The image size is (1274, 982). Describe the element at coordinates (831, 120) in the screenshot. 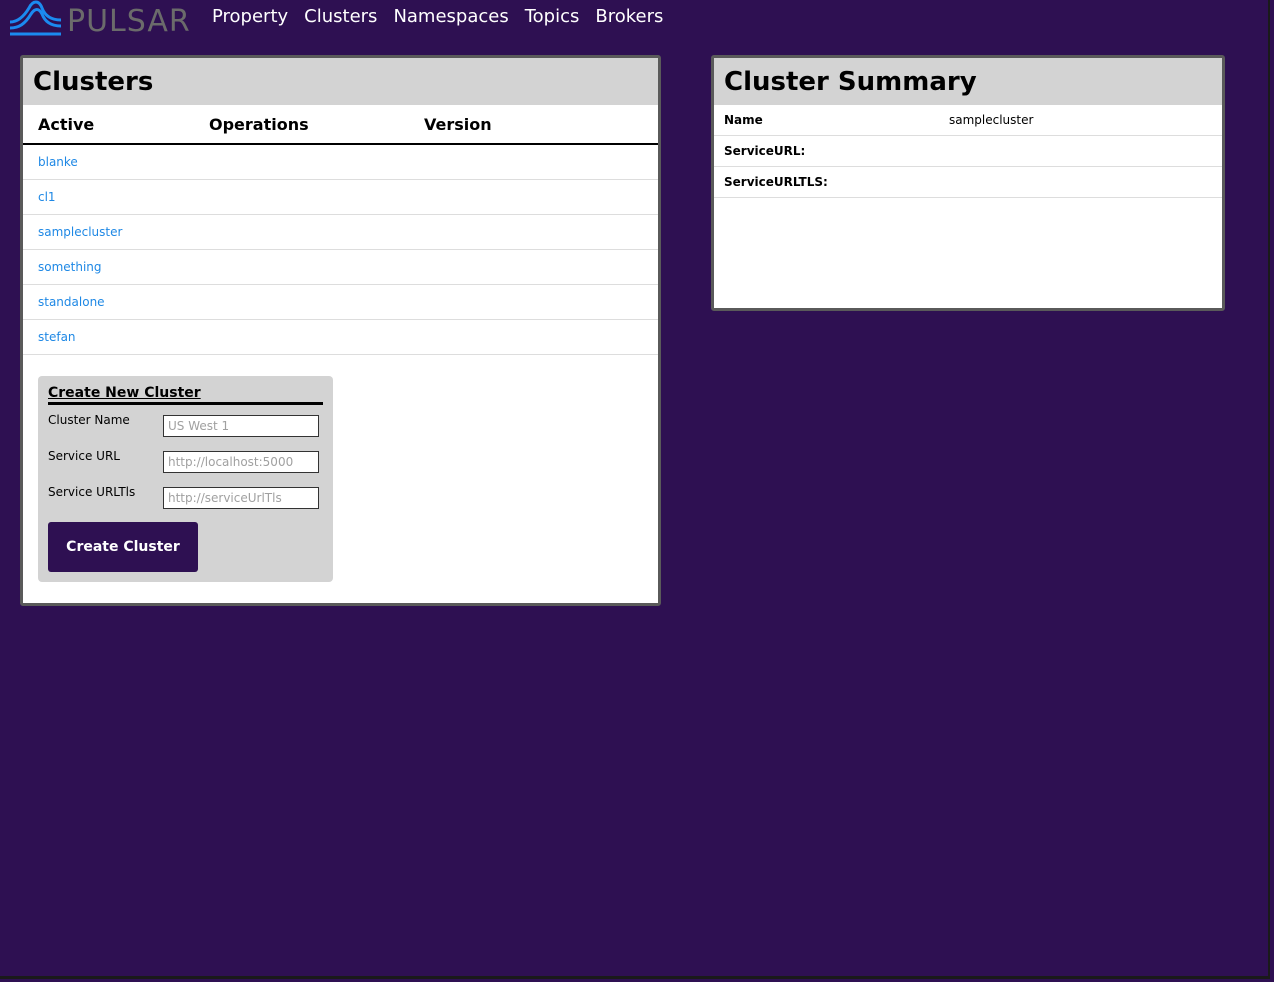

I see `summary-key: Name` at that location.